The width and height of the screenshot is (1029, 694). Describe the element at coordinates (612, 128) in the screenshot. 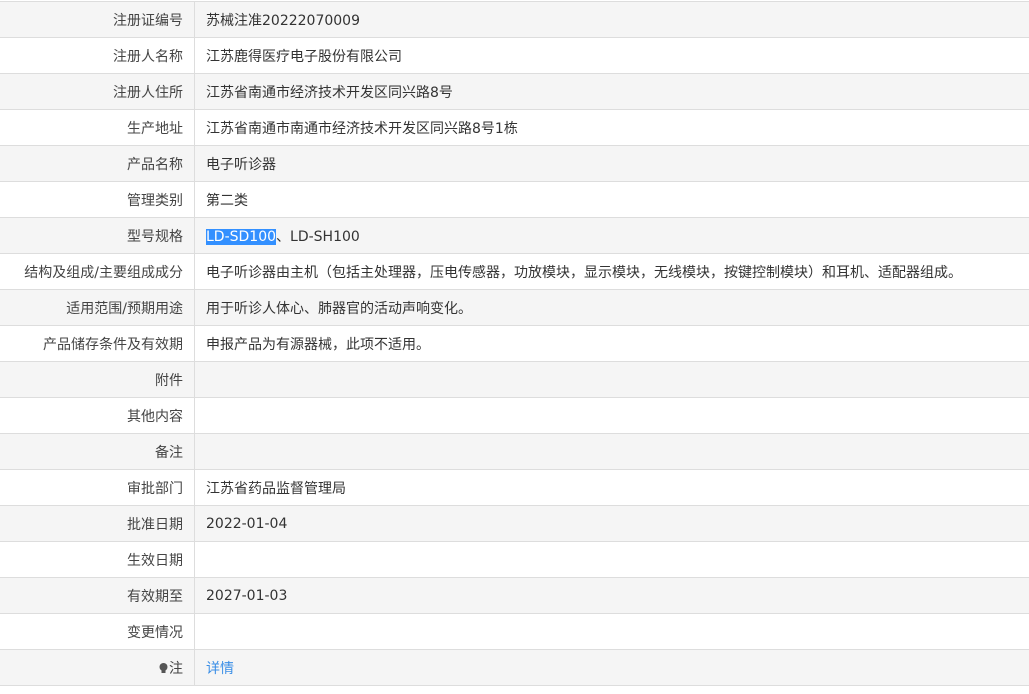

I see `field-value: 江苏省南通市南通市经济技术开发区同兴路8号1栋` at that location.